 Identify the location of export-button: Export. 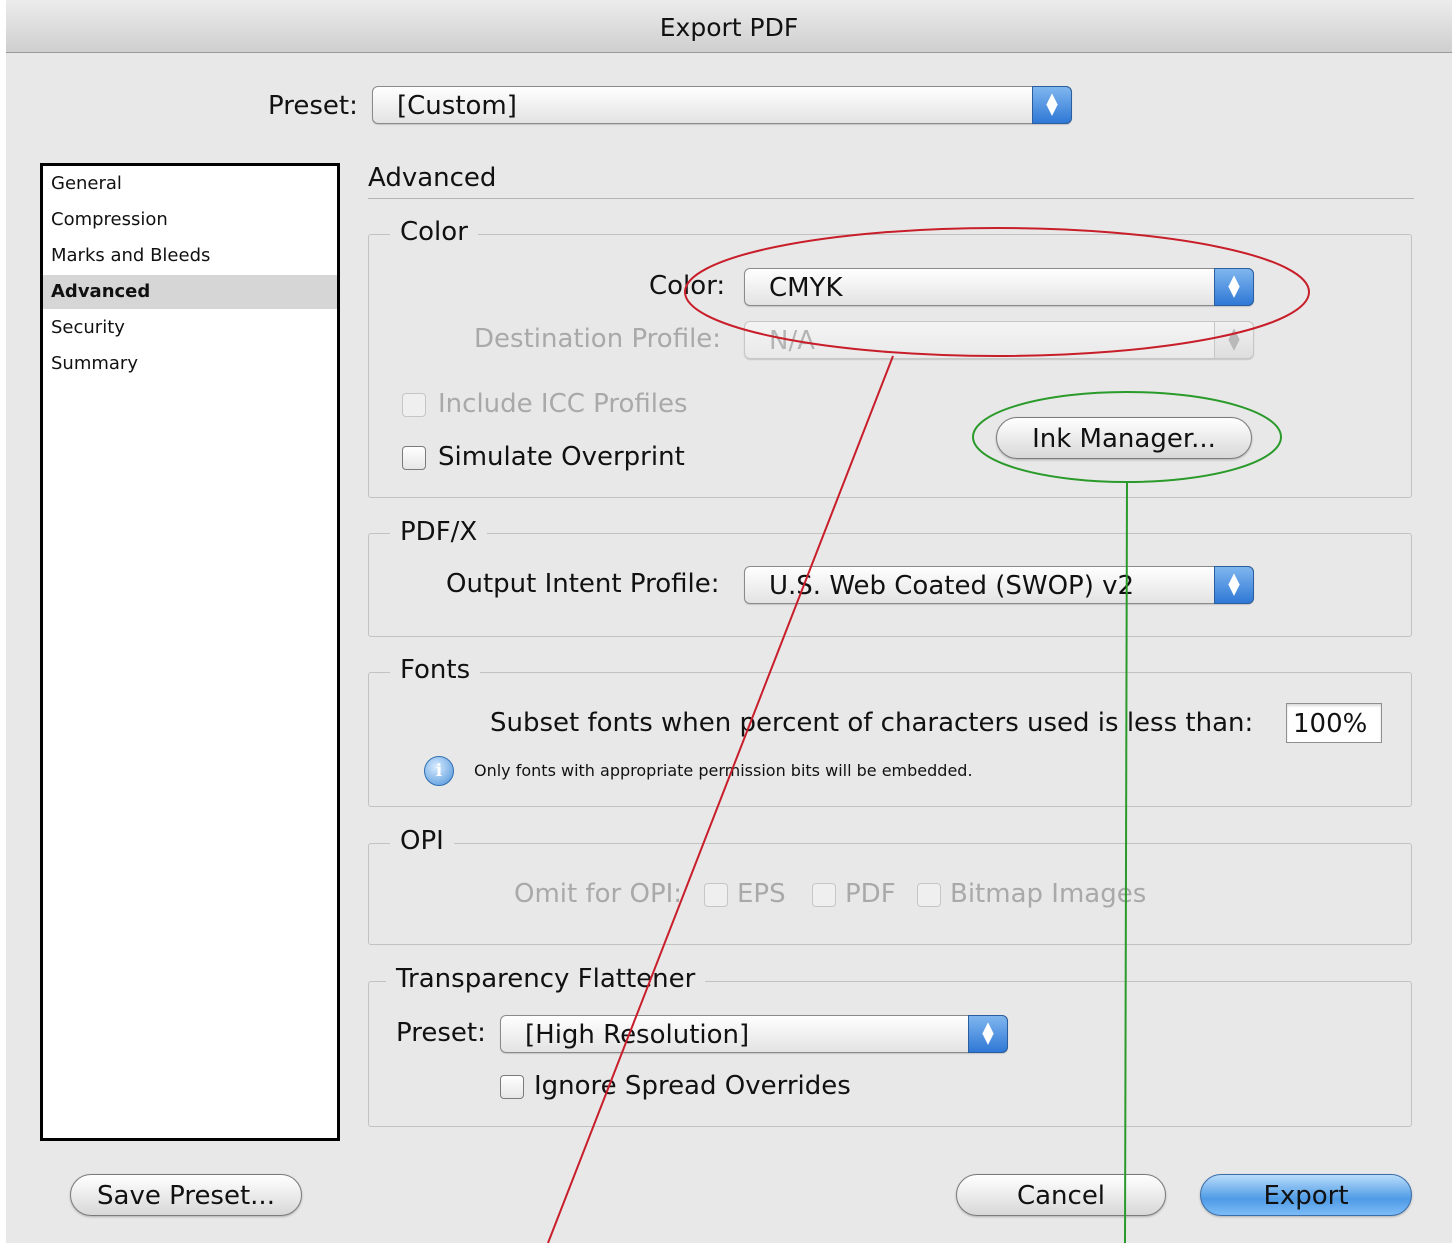
(1306, 1195).